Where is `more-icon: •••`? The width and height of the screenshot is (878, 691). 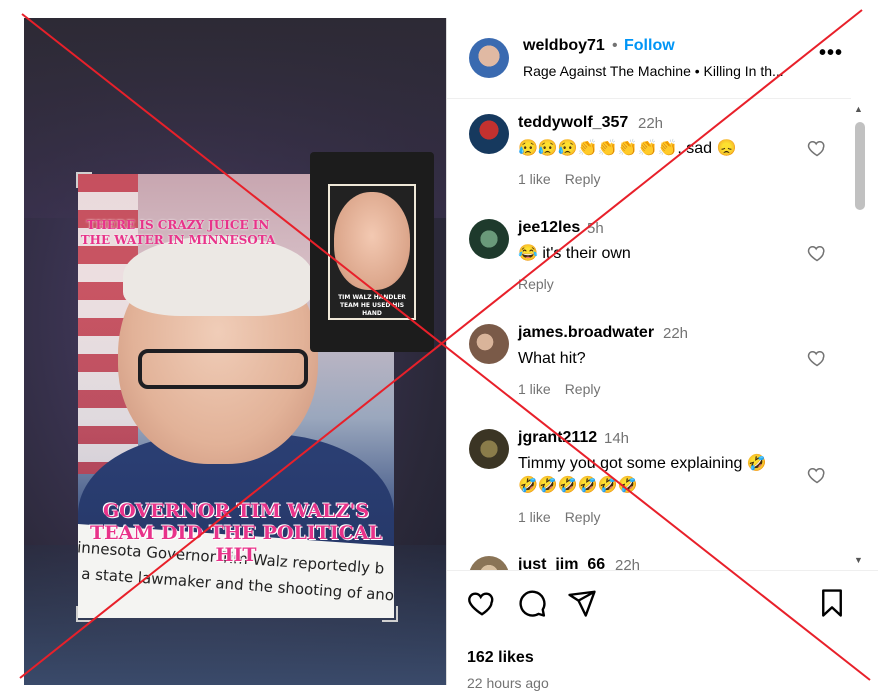 more-icon: ••• is located at coordinates (831, 53).